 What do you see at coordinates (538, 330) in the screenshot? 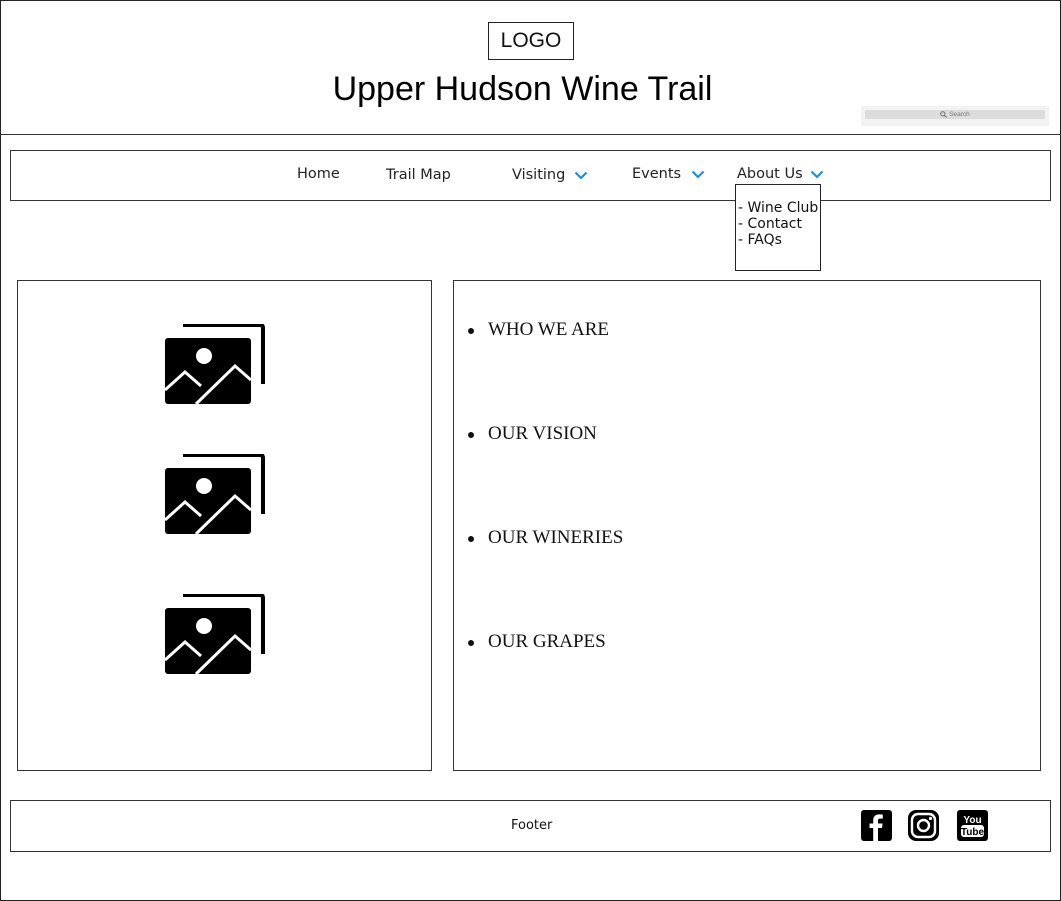
I see `section-who-we-are: WHO WE ARE` at bounding box center [538, 330].